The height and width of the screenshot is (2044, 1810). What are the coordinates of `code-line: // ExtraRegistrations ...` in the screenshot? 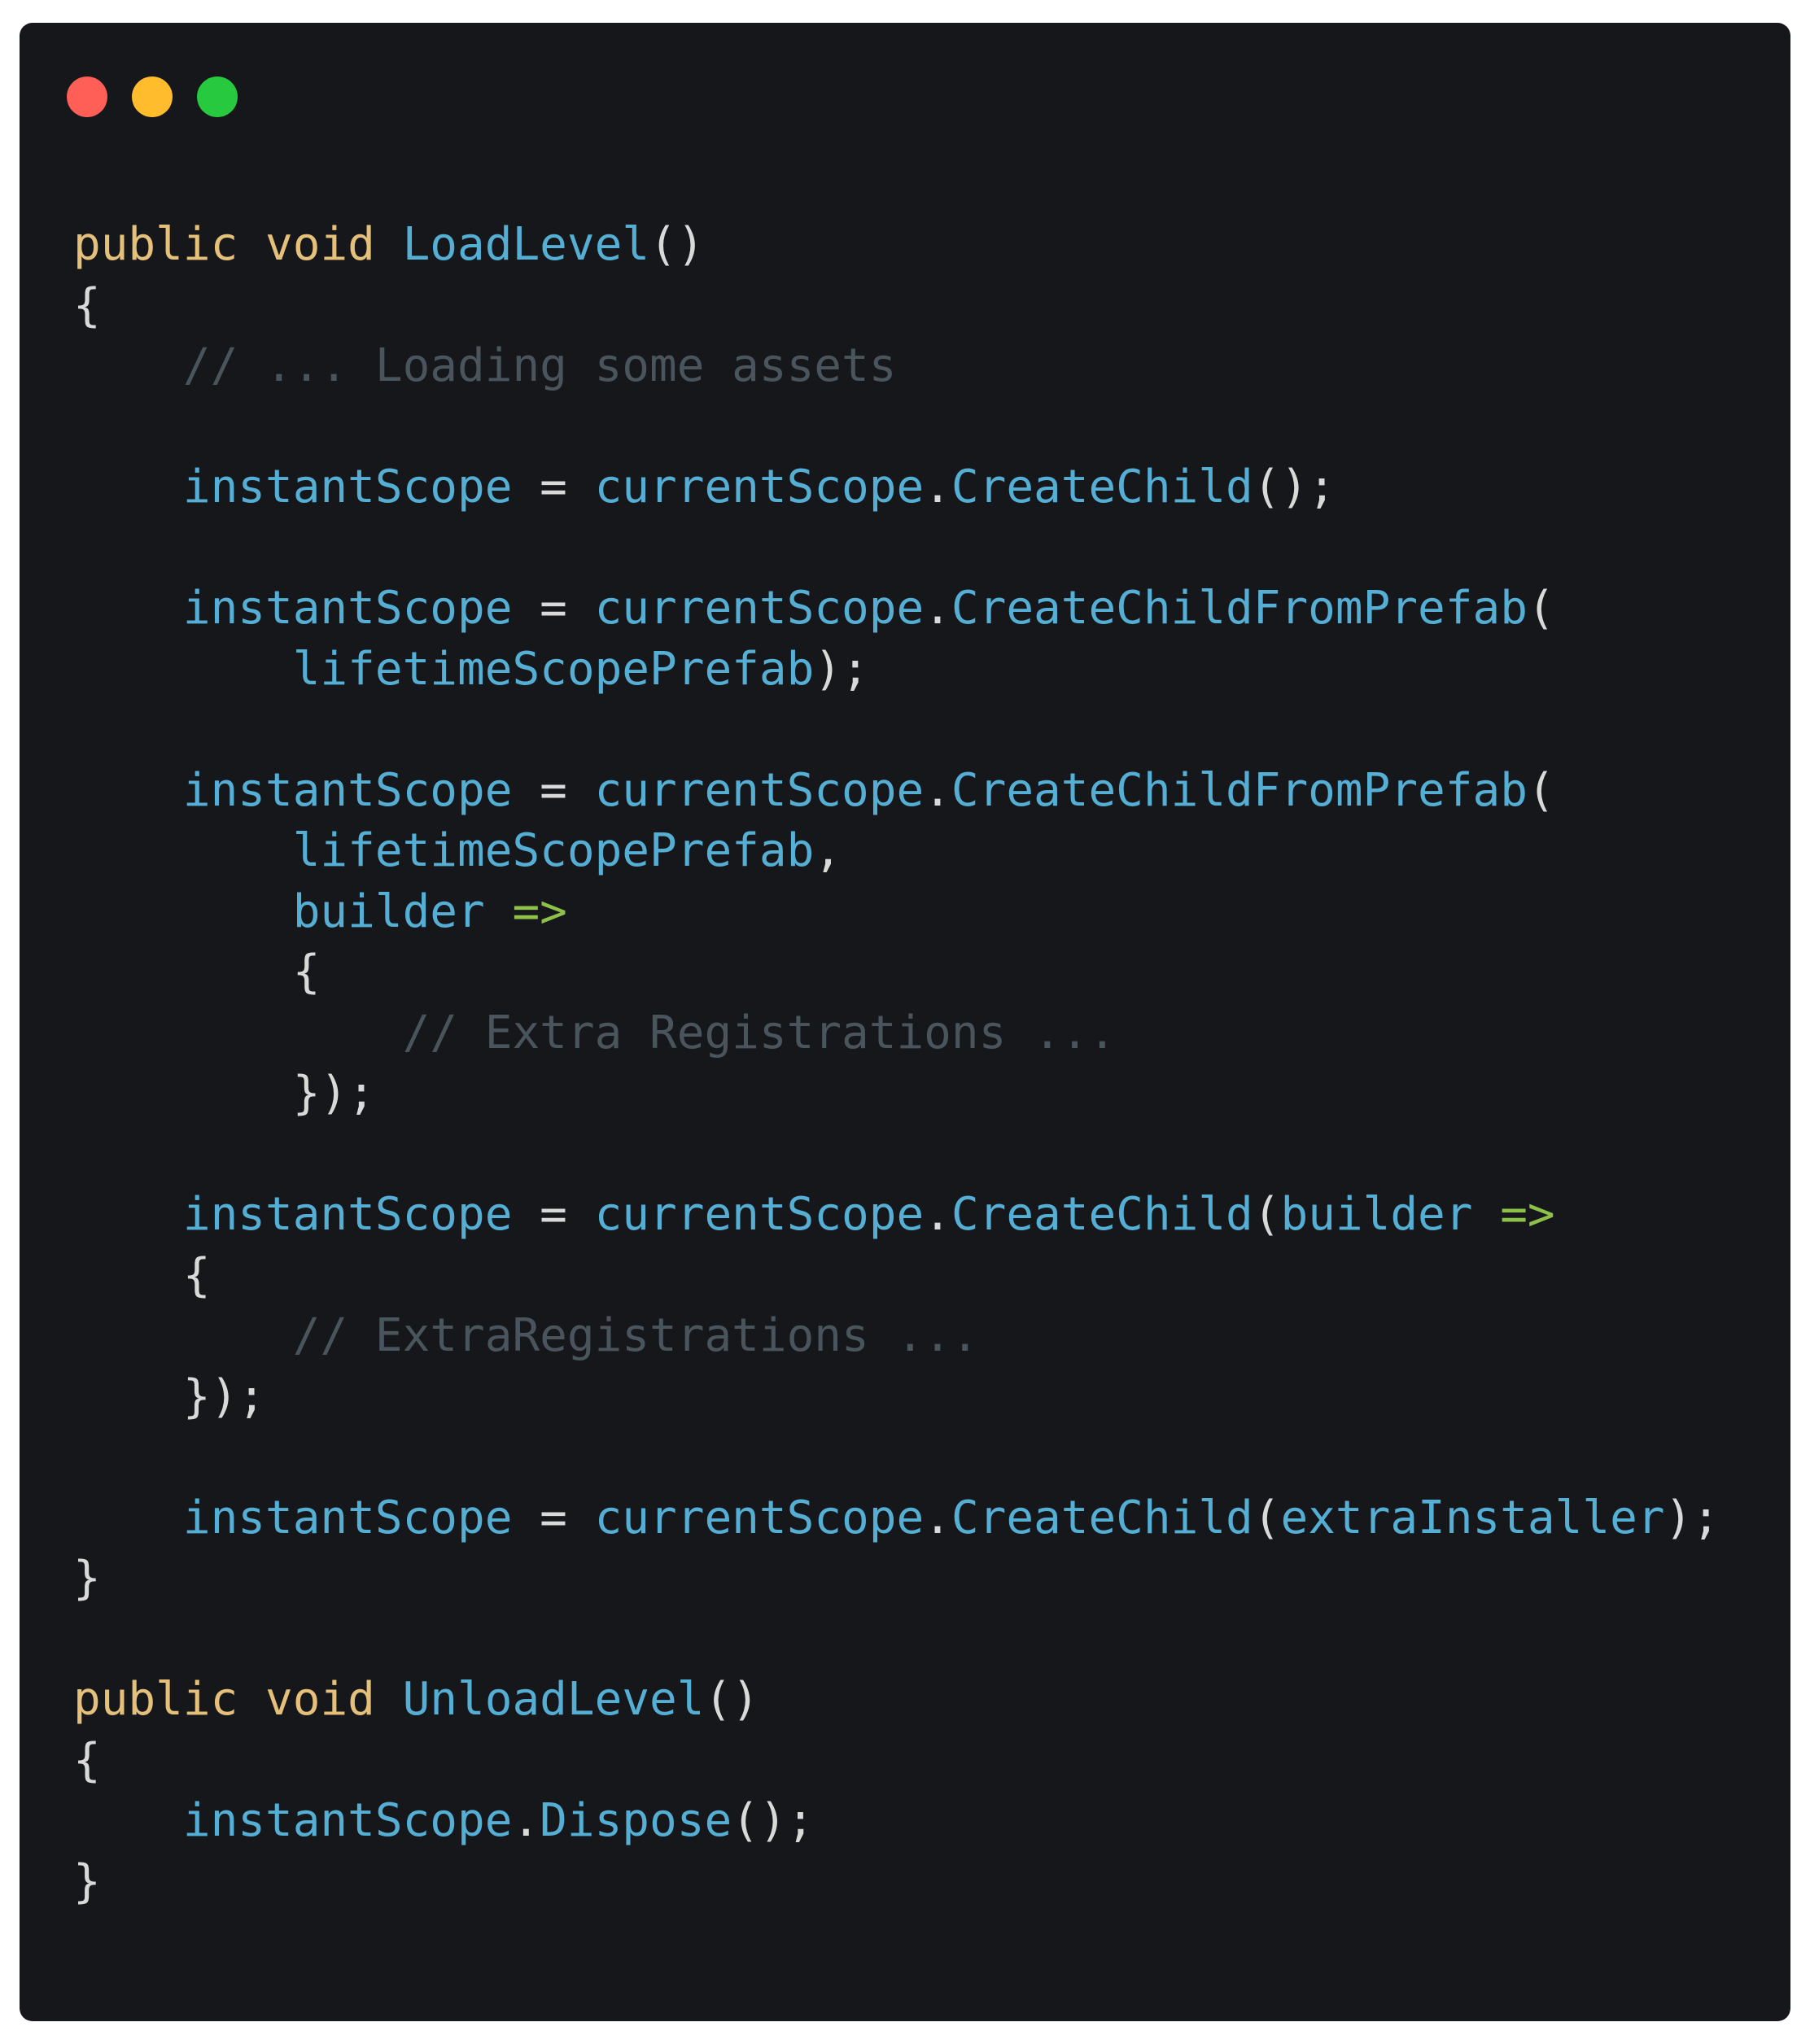 It's located at (897, 1336).